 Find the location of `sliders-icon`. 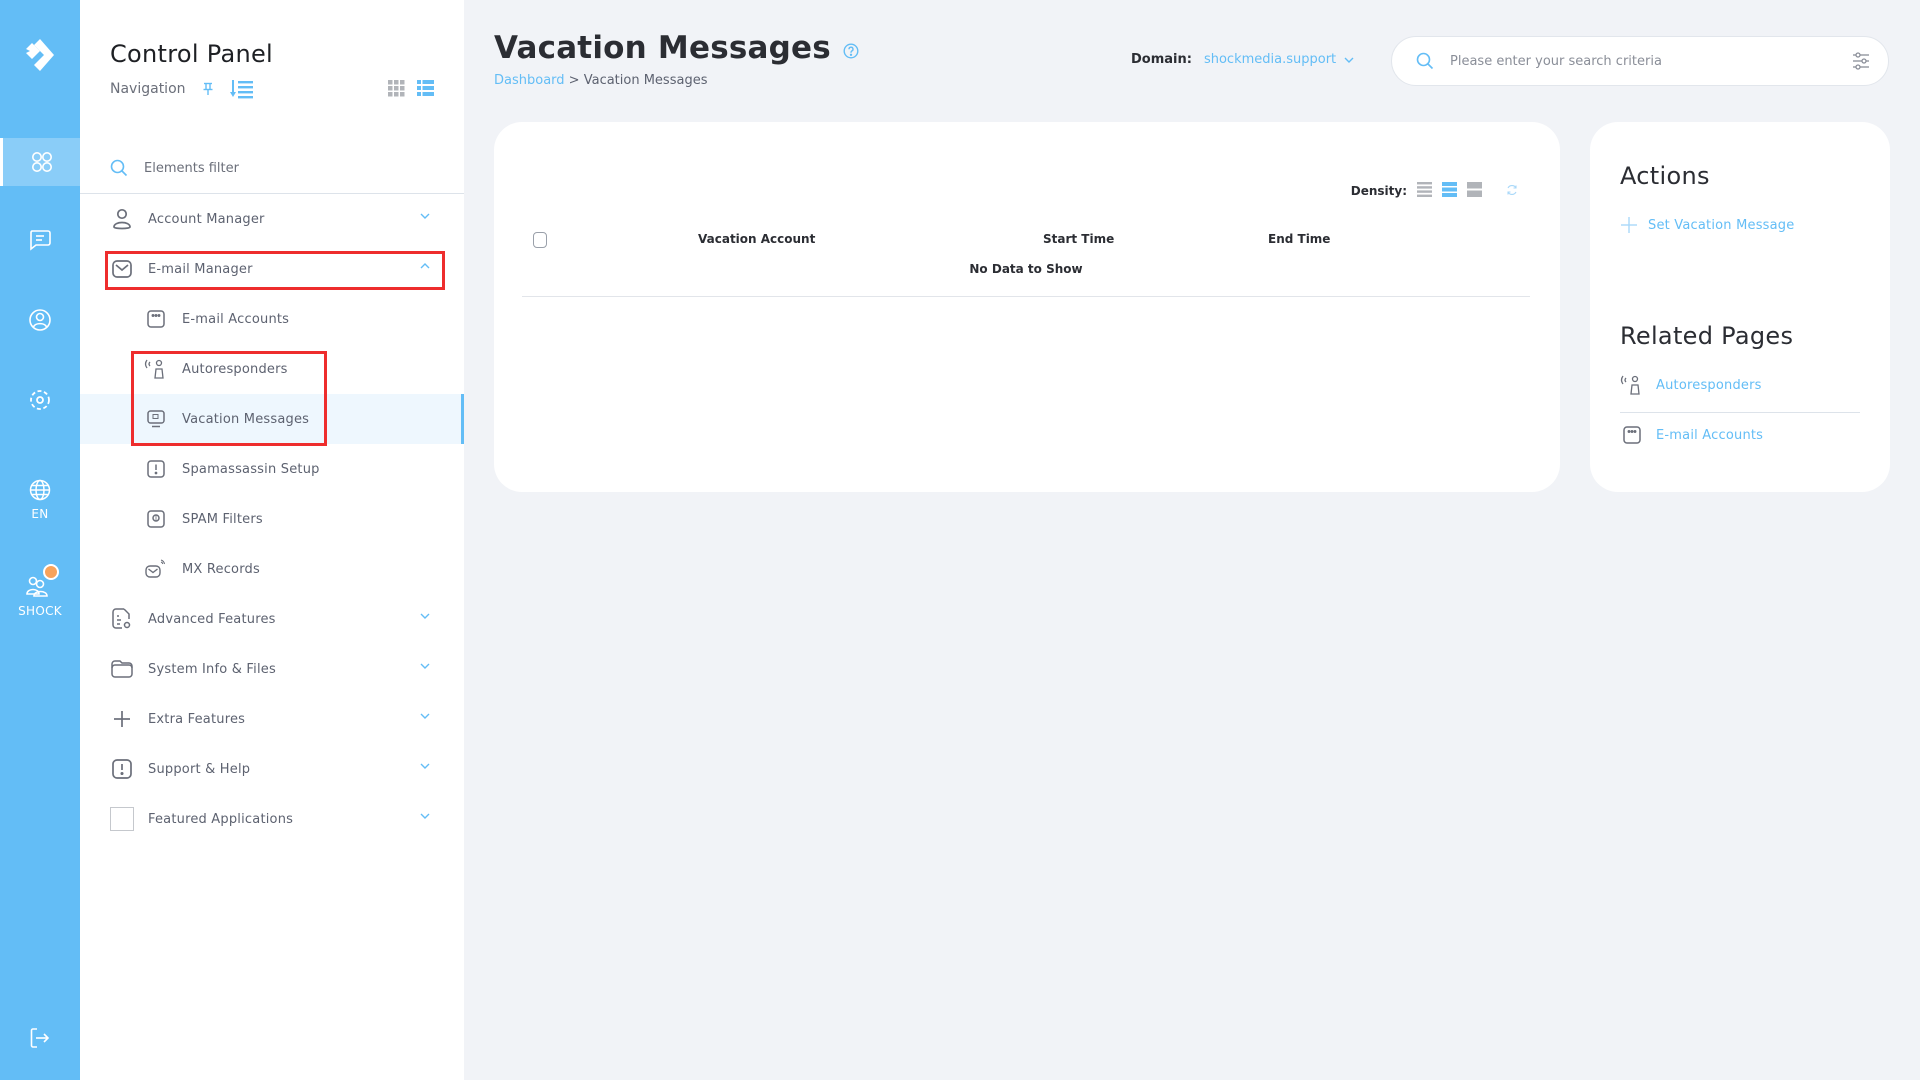

sliders-icon is located at coordinates (1861, 61).